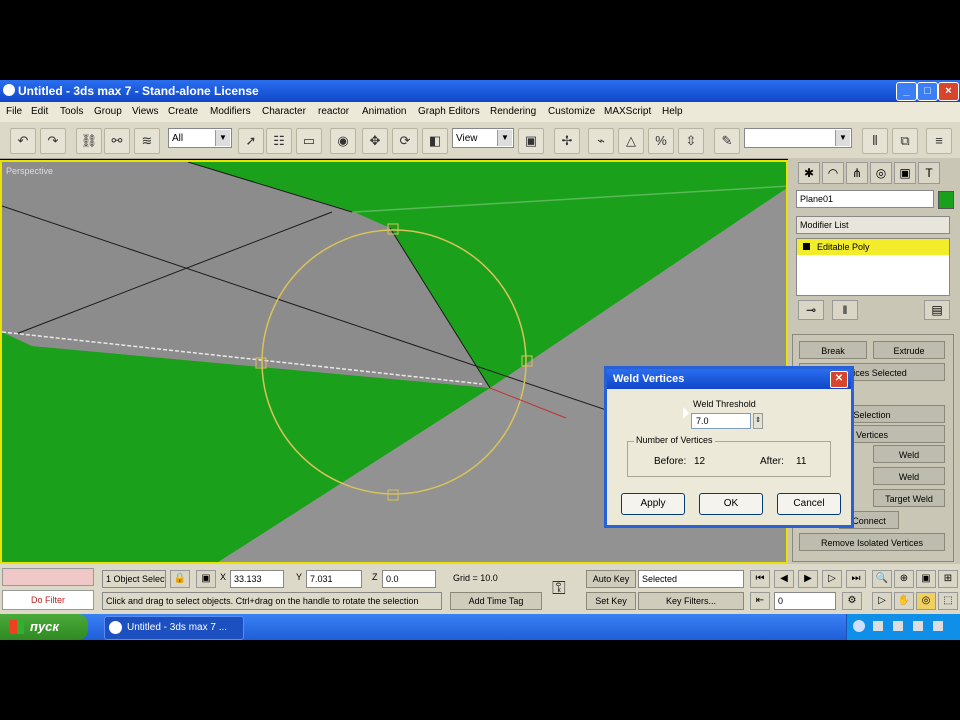  I want to click on maximize-button: □, so click(927, 91).